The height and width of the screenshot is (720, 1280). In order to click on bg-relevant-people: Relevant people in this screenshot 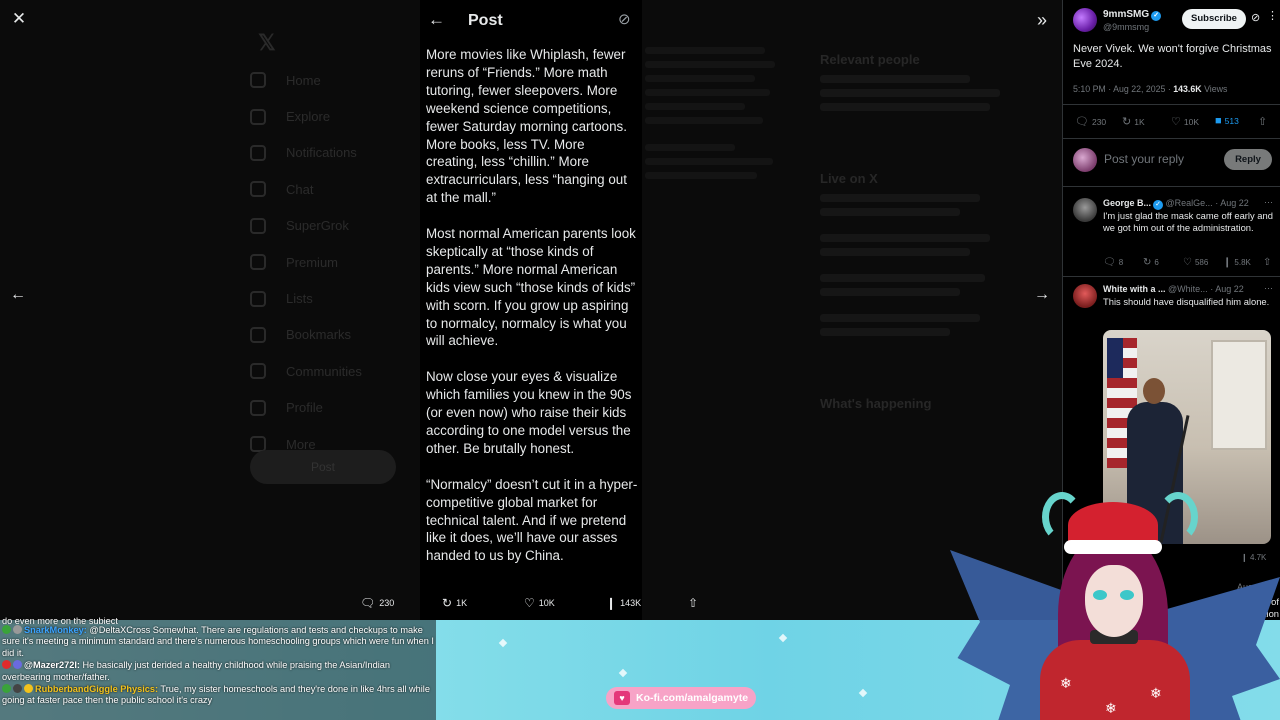, I will do `click(870, 59)`.